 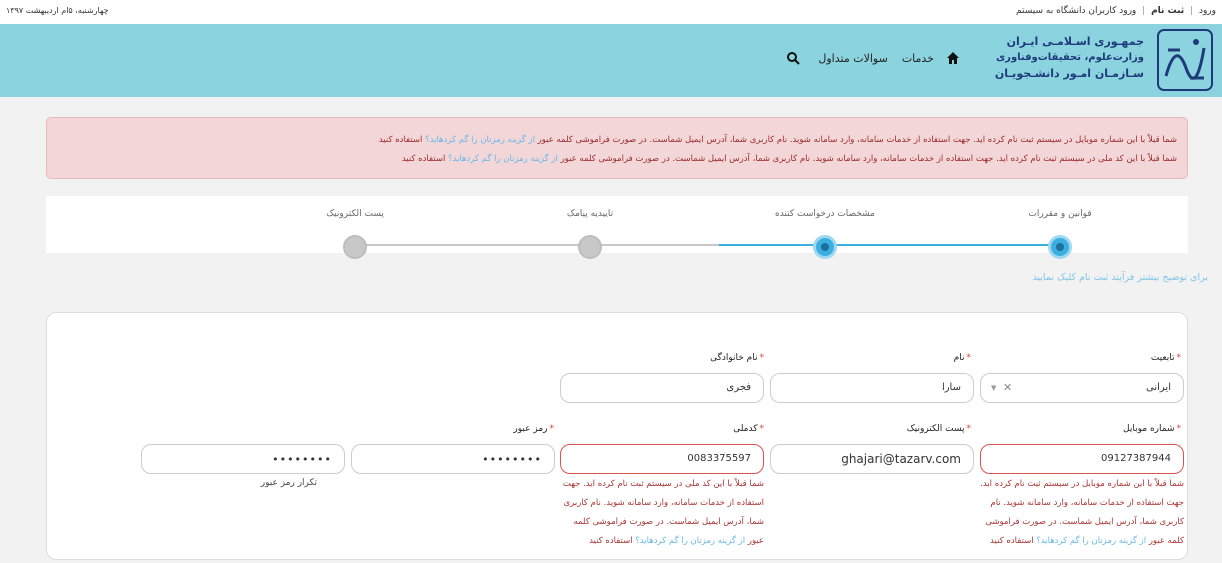 What do you see at coordinates (953, 58) in the screenshot?
I see `home-icon` at bounding box center [953, 58].